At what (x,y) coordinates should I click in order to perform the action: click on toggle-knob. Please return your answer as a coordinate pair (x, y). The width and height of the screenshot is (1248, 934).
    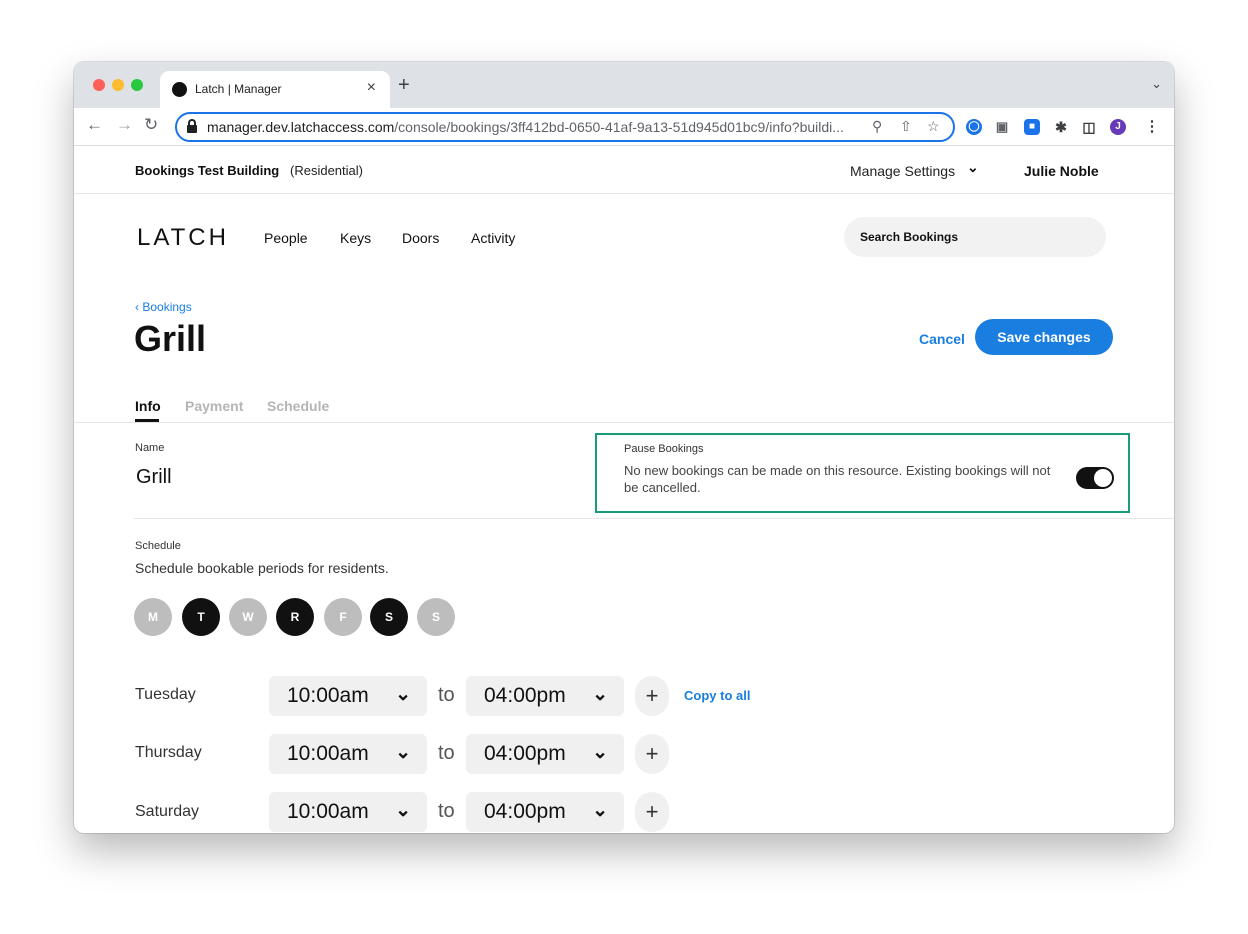
    Looking at the image, I should click on (1103, 478).